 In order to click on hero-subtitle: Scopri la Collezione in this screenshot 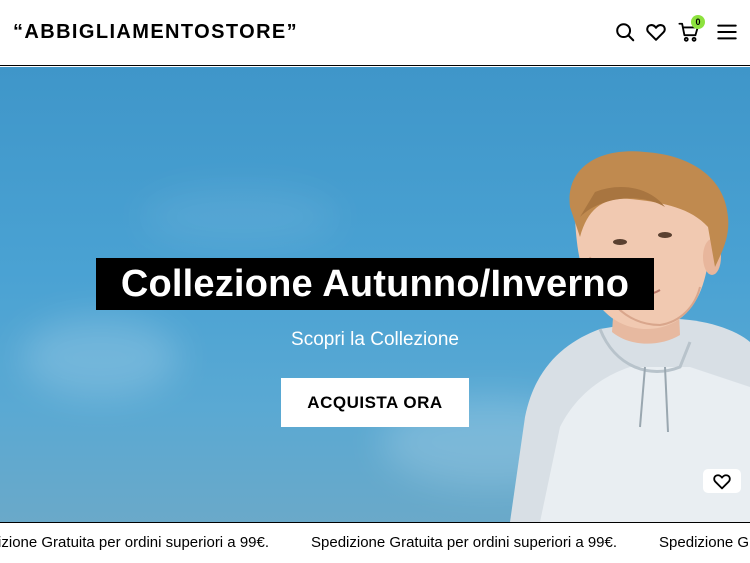, I will do `click(375, 339)`.